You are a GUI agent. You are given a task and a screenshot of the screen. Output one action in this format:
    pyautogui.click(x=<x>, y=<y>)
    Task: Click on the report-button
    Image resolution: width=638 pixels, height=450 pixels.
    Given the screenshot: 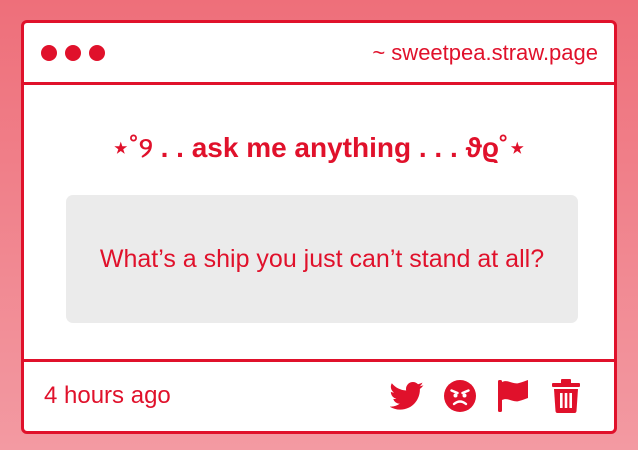 What is the action you would take?
    pyautogui.click(x=512, y=395)
    